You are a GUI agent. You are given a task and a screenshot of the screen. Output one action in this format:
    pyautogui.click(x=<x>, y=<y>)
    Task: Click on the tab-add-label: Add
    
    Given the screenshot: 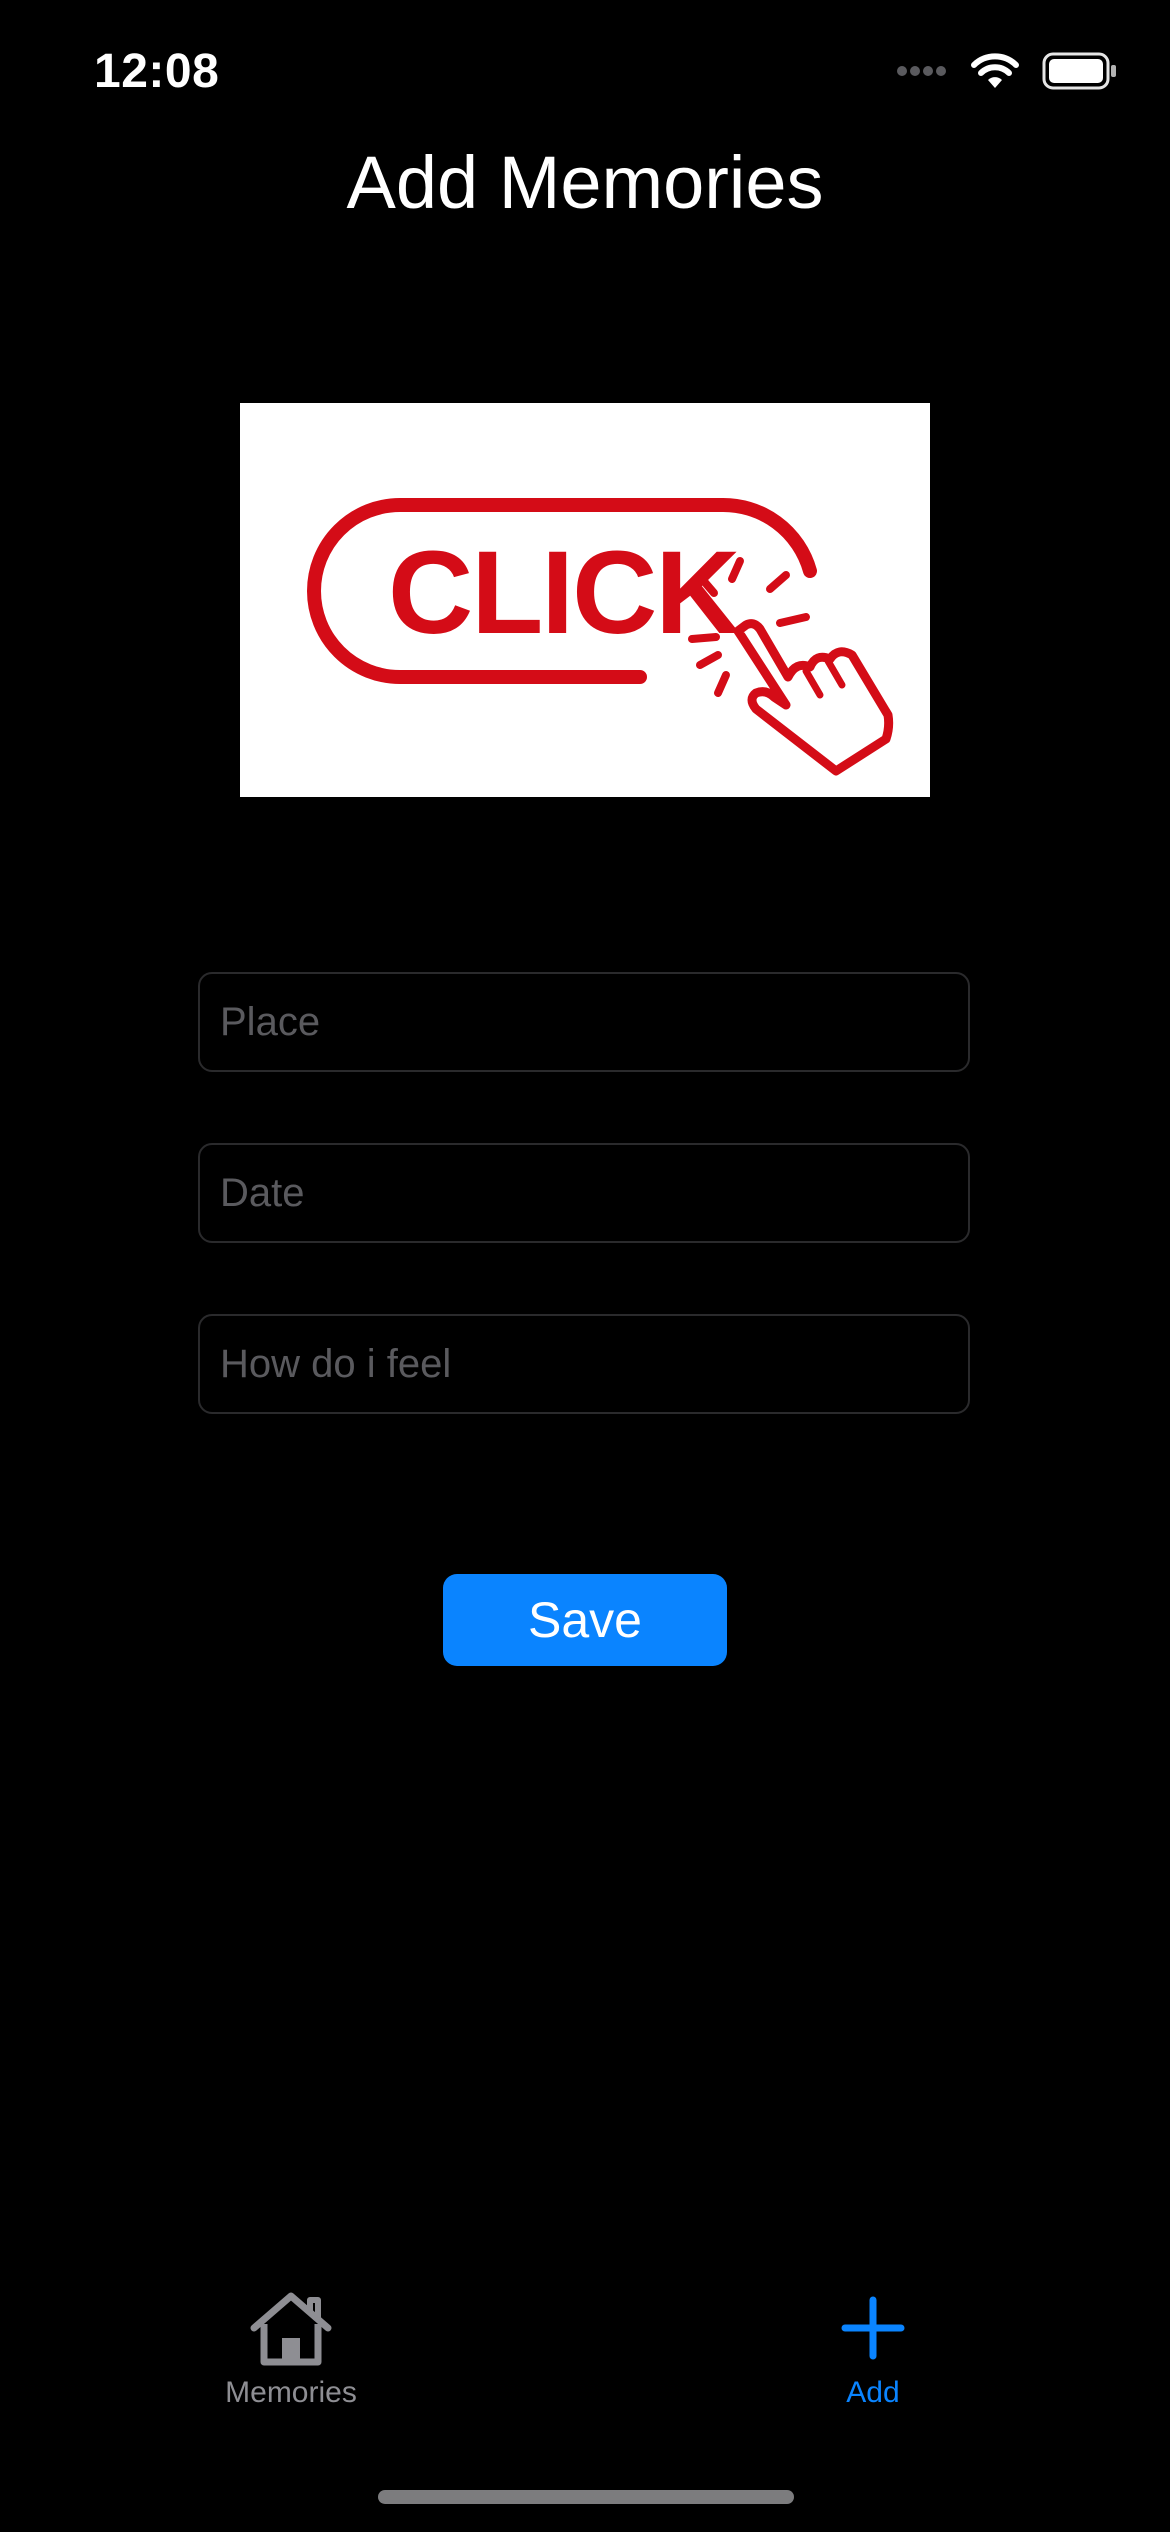 What is the action you would take?
    pyautogui.click(x=873, y=2392)
    